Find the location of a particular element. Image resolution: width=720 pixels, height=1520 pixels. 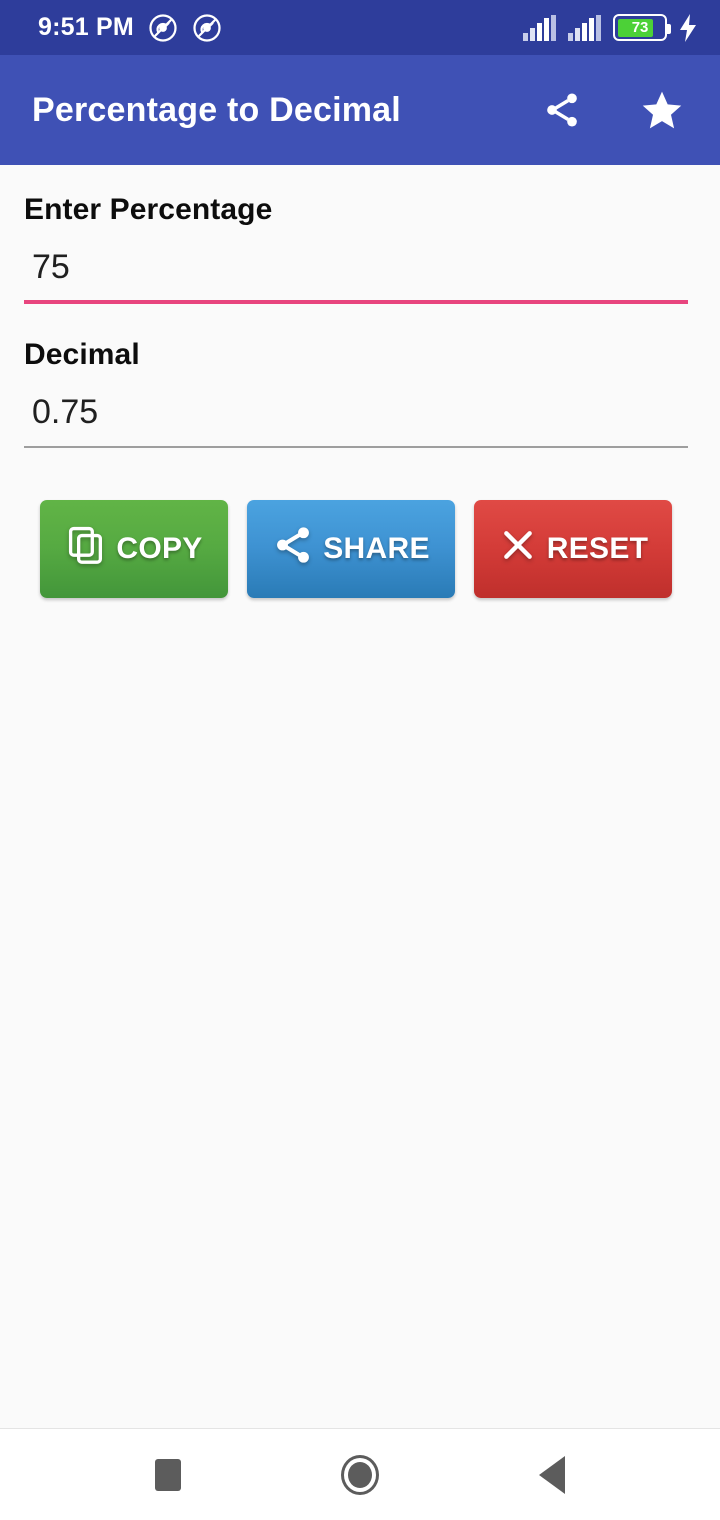

percentage-label: Enter Percentage is located at coordinates (148, 209).